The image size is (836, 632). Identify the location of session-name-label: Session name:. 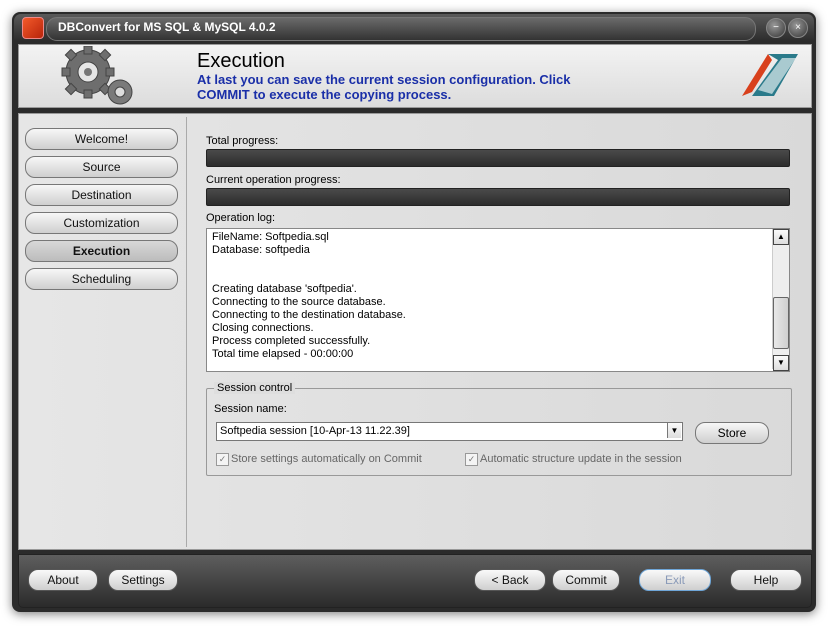
(250, 409).